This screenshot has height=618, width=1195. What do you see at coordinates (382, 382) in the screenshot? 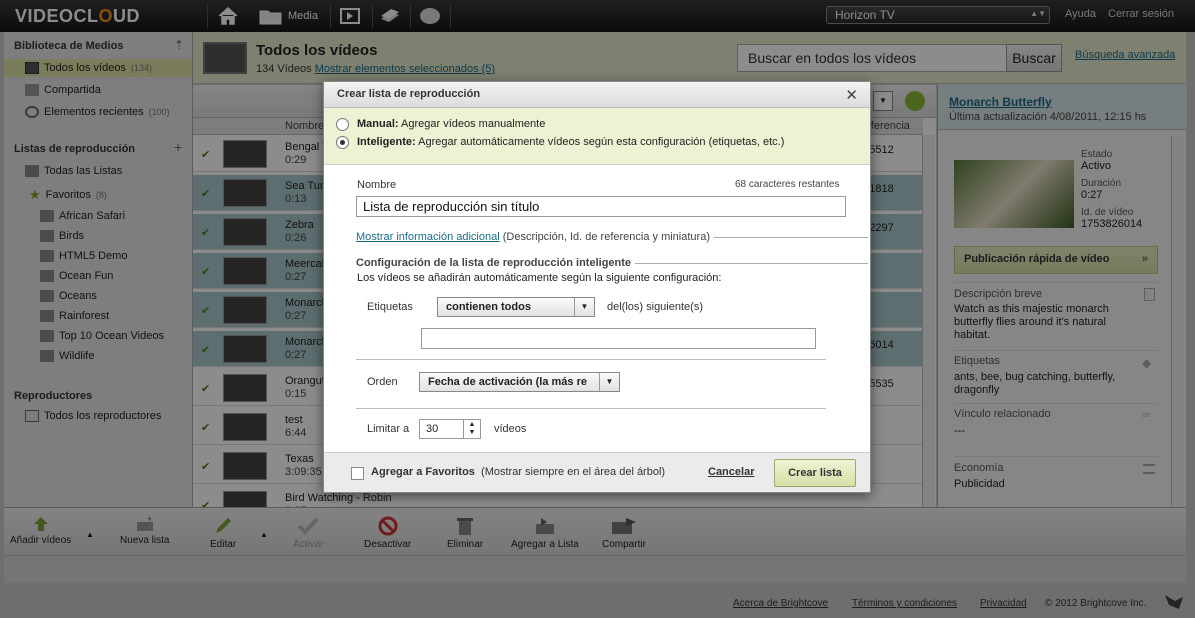
I see `order-label: Orden` at bounding box center [382, 382].